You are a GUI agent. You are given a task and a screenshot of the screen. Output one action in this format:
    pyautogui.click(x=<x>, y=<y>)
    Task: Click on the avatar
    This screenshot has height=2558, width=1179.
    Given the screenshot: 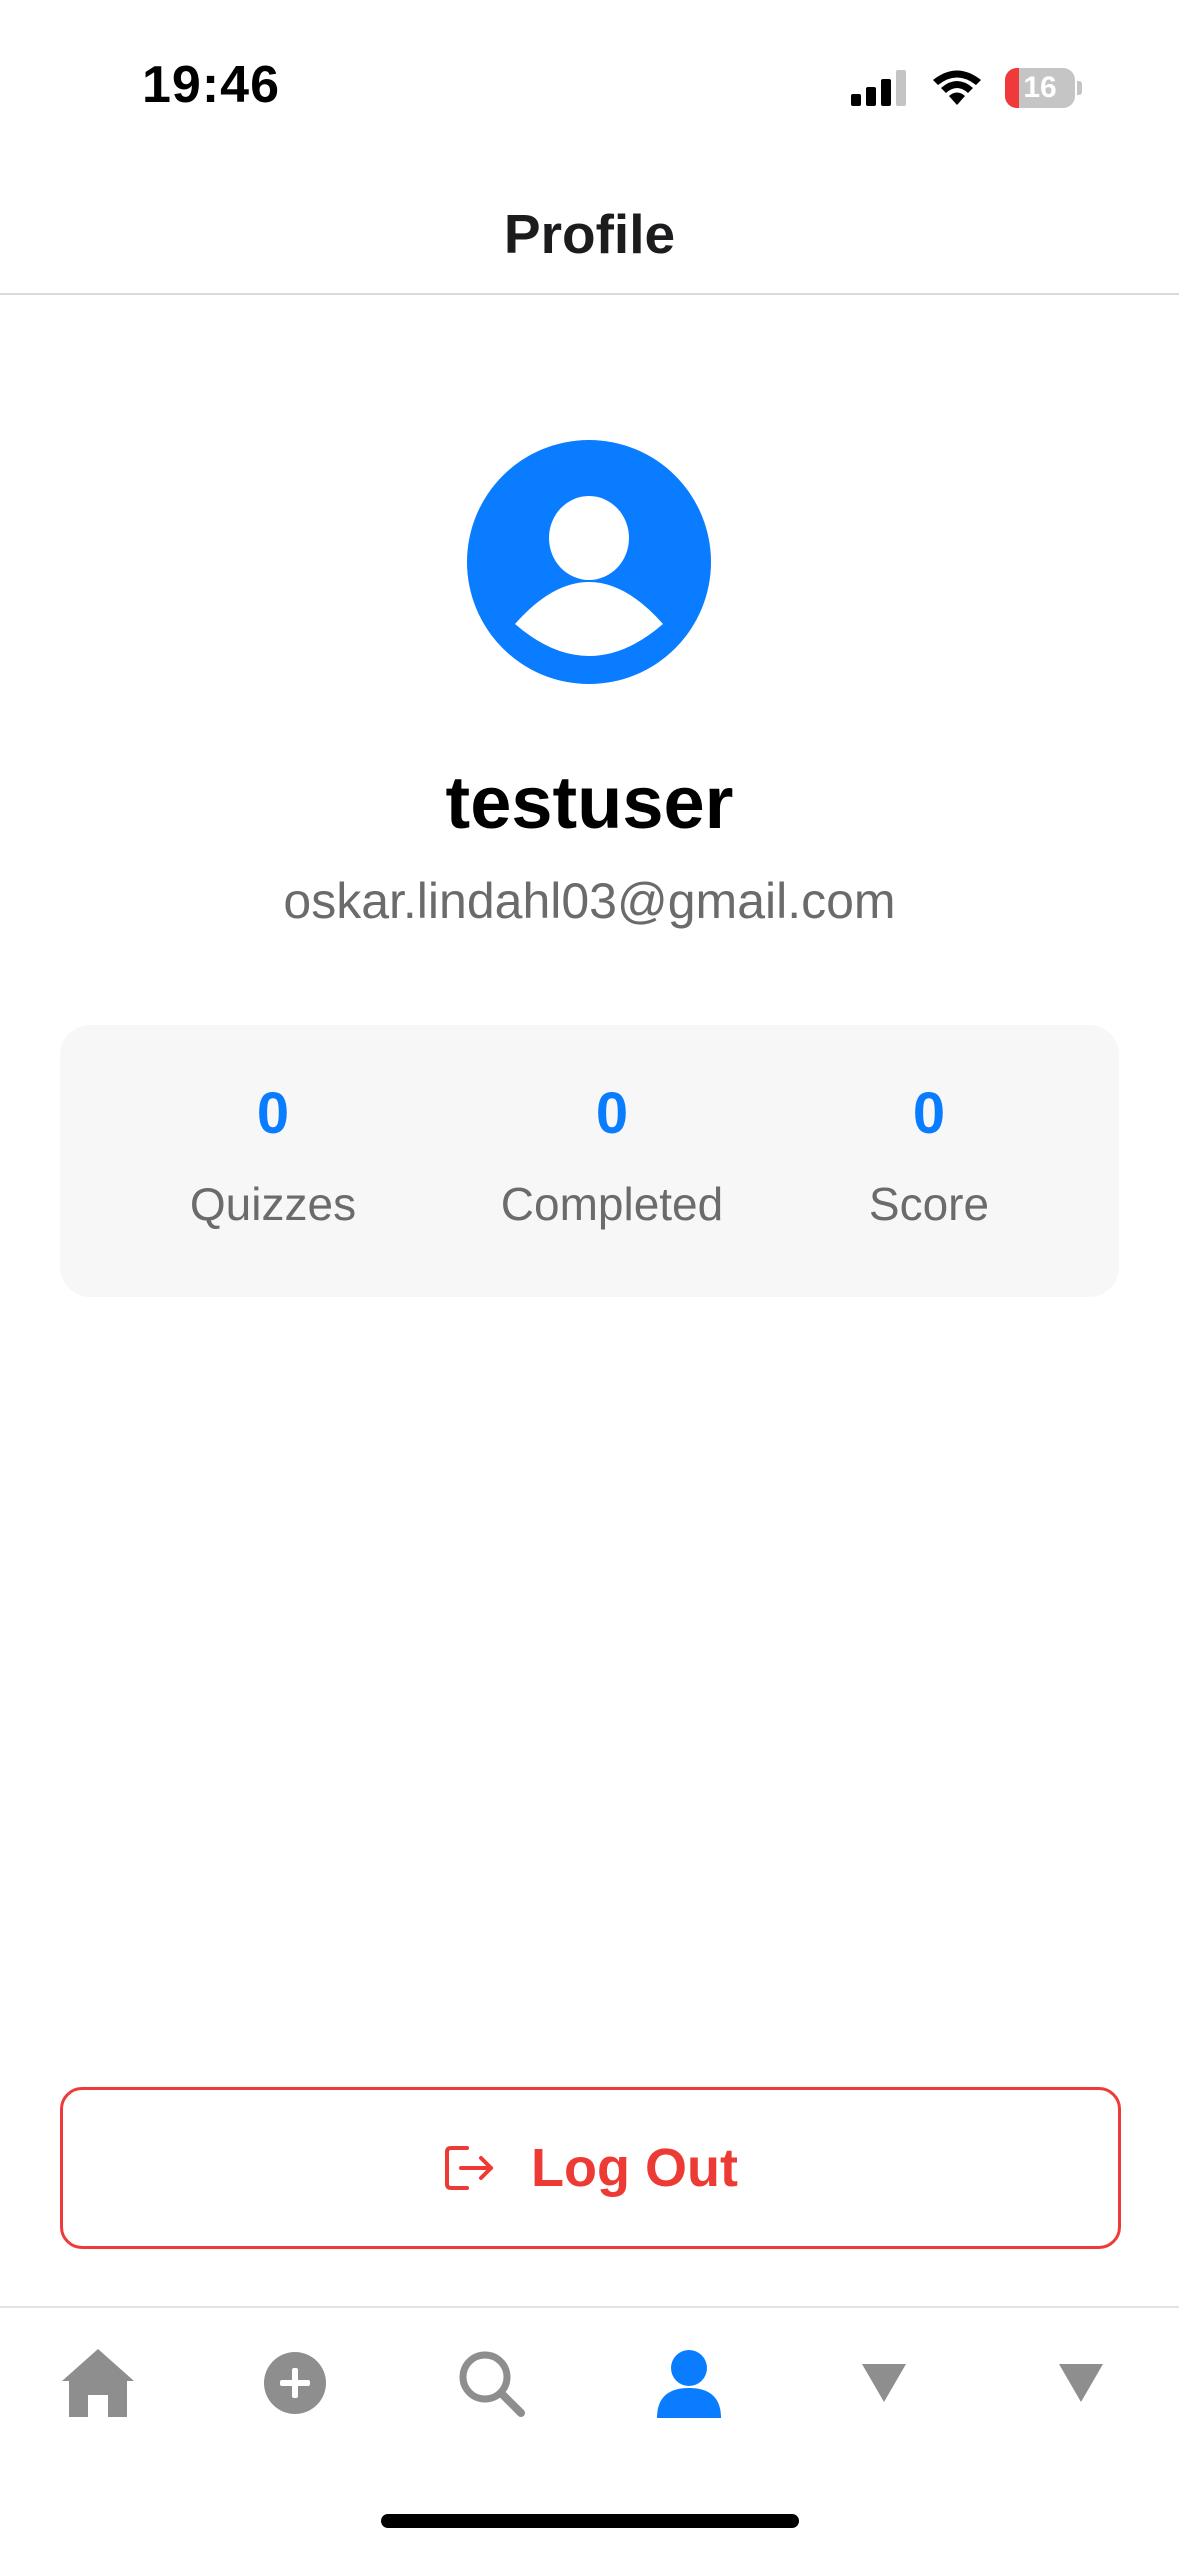 What is the action you would take?
    pyautogui.click(x=589, y=562)
    